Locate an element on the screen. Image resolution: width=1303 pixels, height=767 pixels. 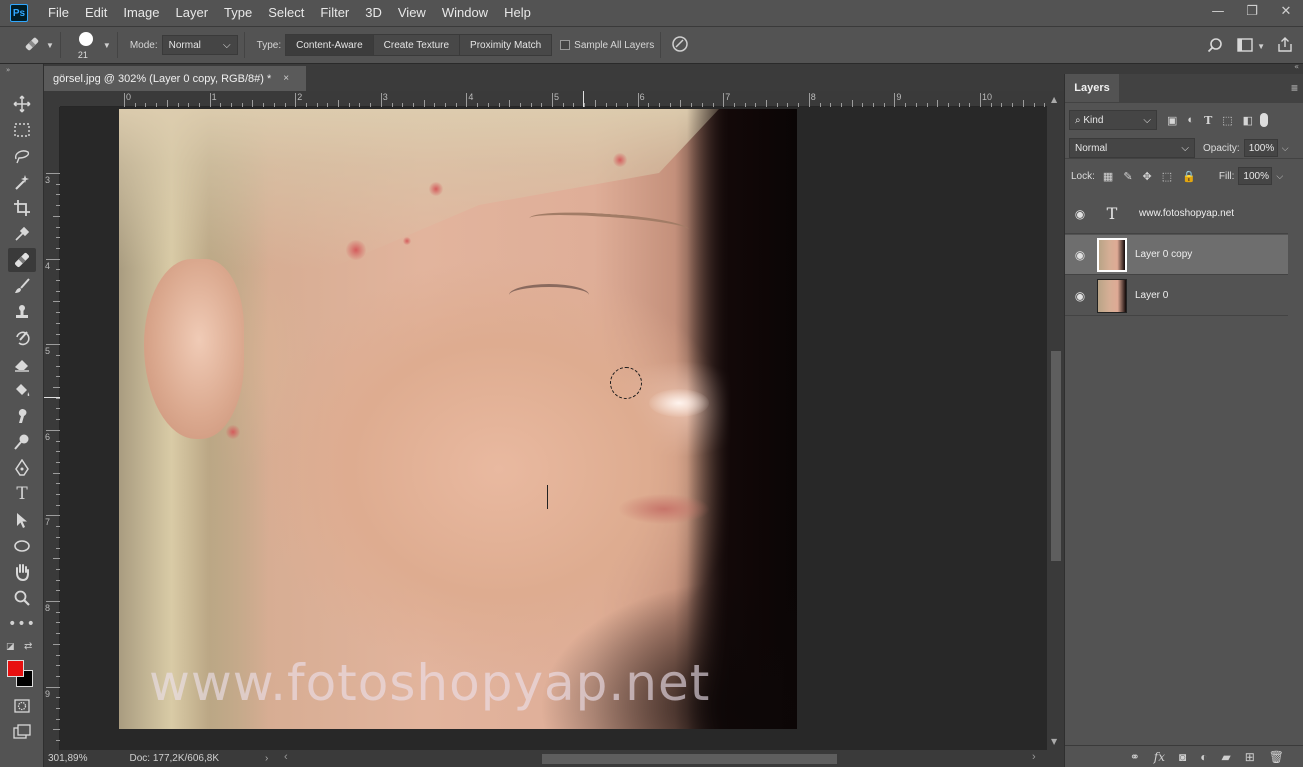
dodge-tool-icon is located at coordinates (22, 442).